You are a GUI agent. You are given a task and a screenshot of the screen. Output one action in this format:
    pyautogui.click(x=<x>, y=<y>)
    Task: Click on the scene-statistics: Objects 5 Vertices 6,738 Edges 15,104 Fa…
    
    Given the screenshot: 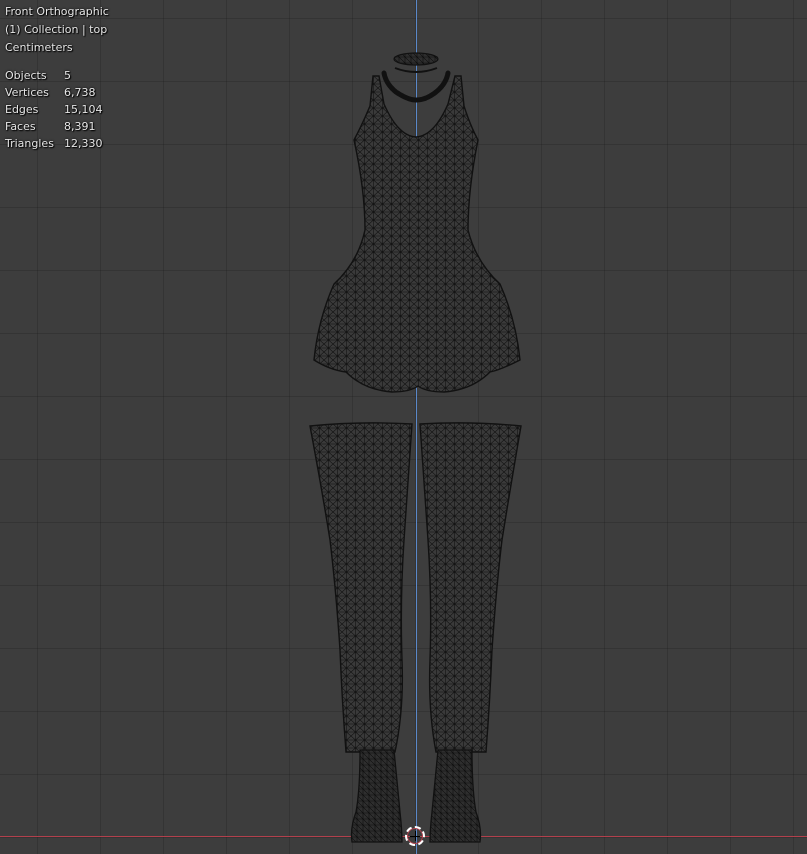 What is the action you would take?
    pyautogui.click(x=57, y=109)
    